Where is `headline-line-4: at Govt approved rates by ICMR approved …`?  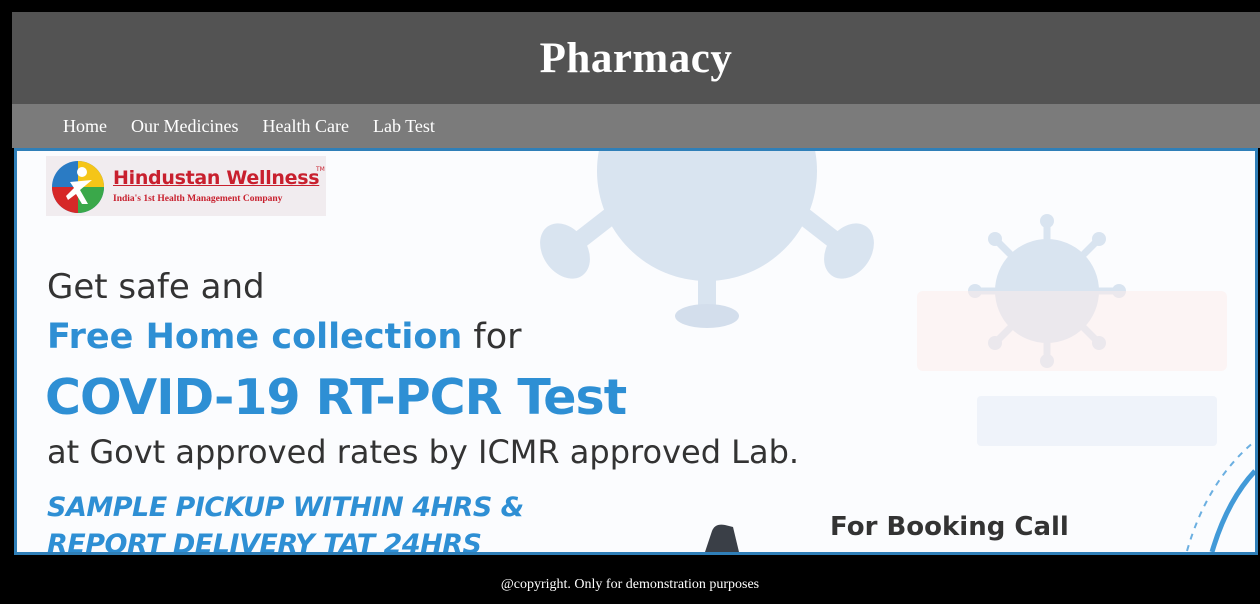 headline-line-4: at Govt approved rates by ICMR approved … is located at coordinates (423, 452).